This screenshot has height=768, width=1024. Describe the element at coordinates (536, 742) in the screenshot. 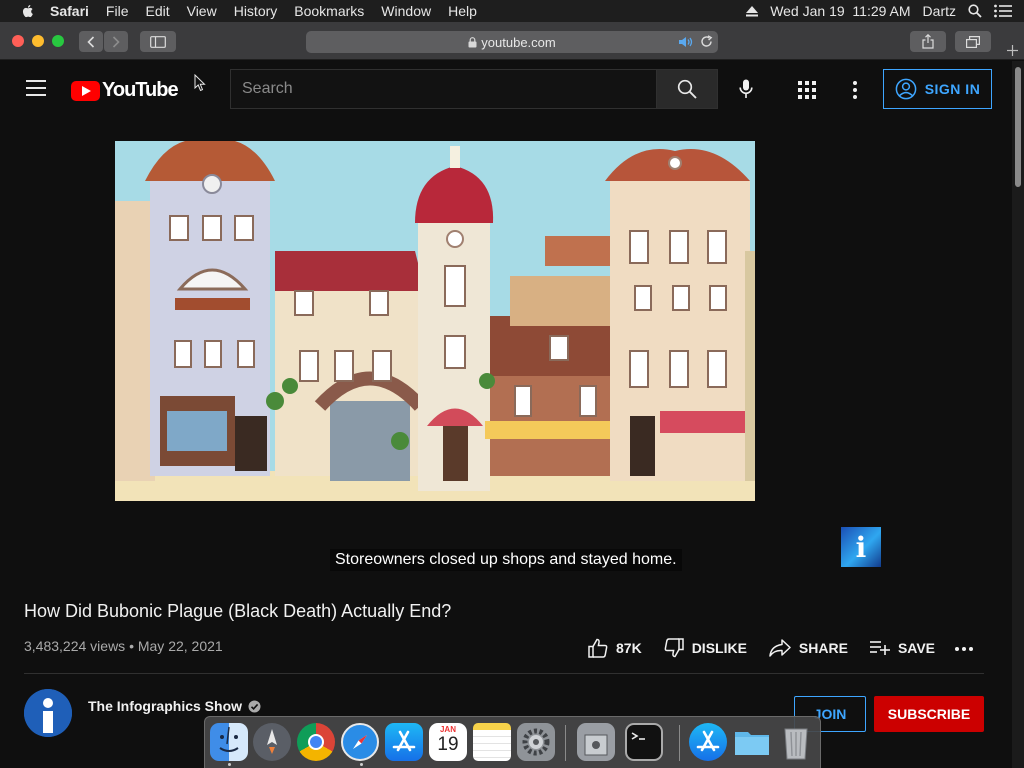

I see `system-preferences-icon` at that location.